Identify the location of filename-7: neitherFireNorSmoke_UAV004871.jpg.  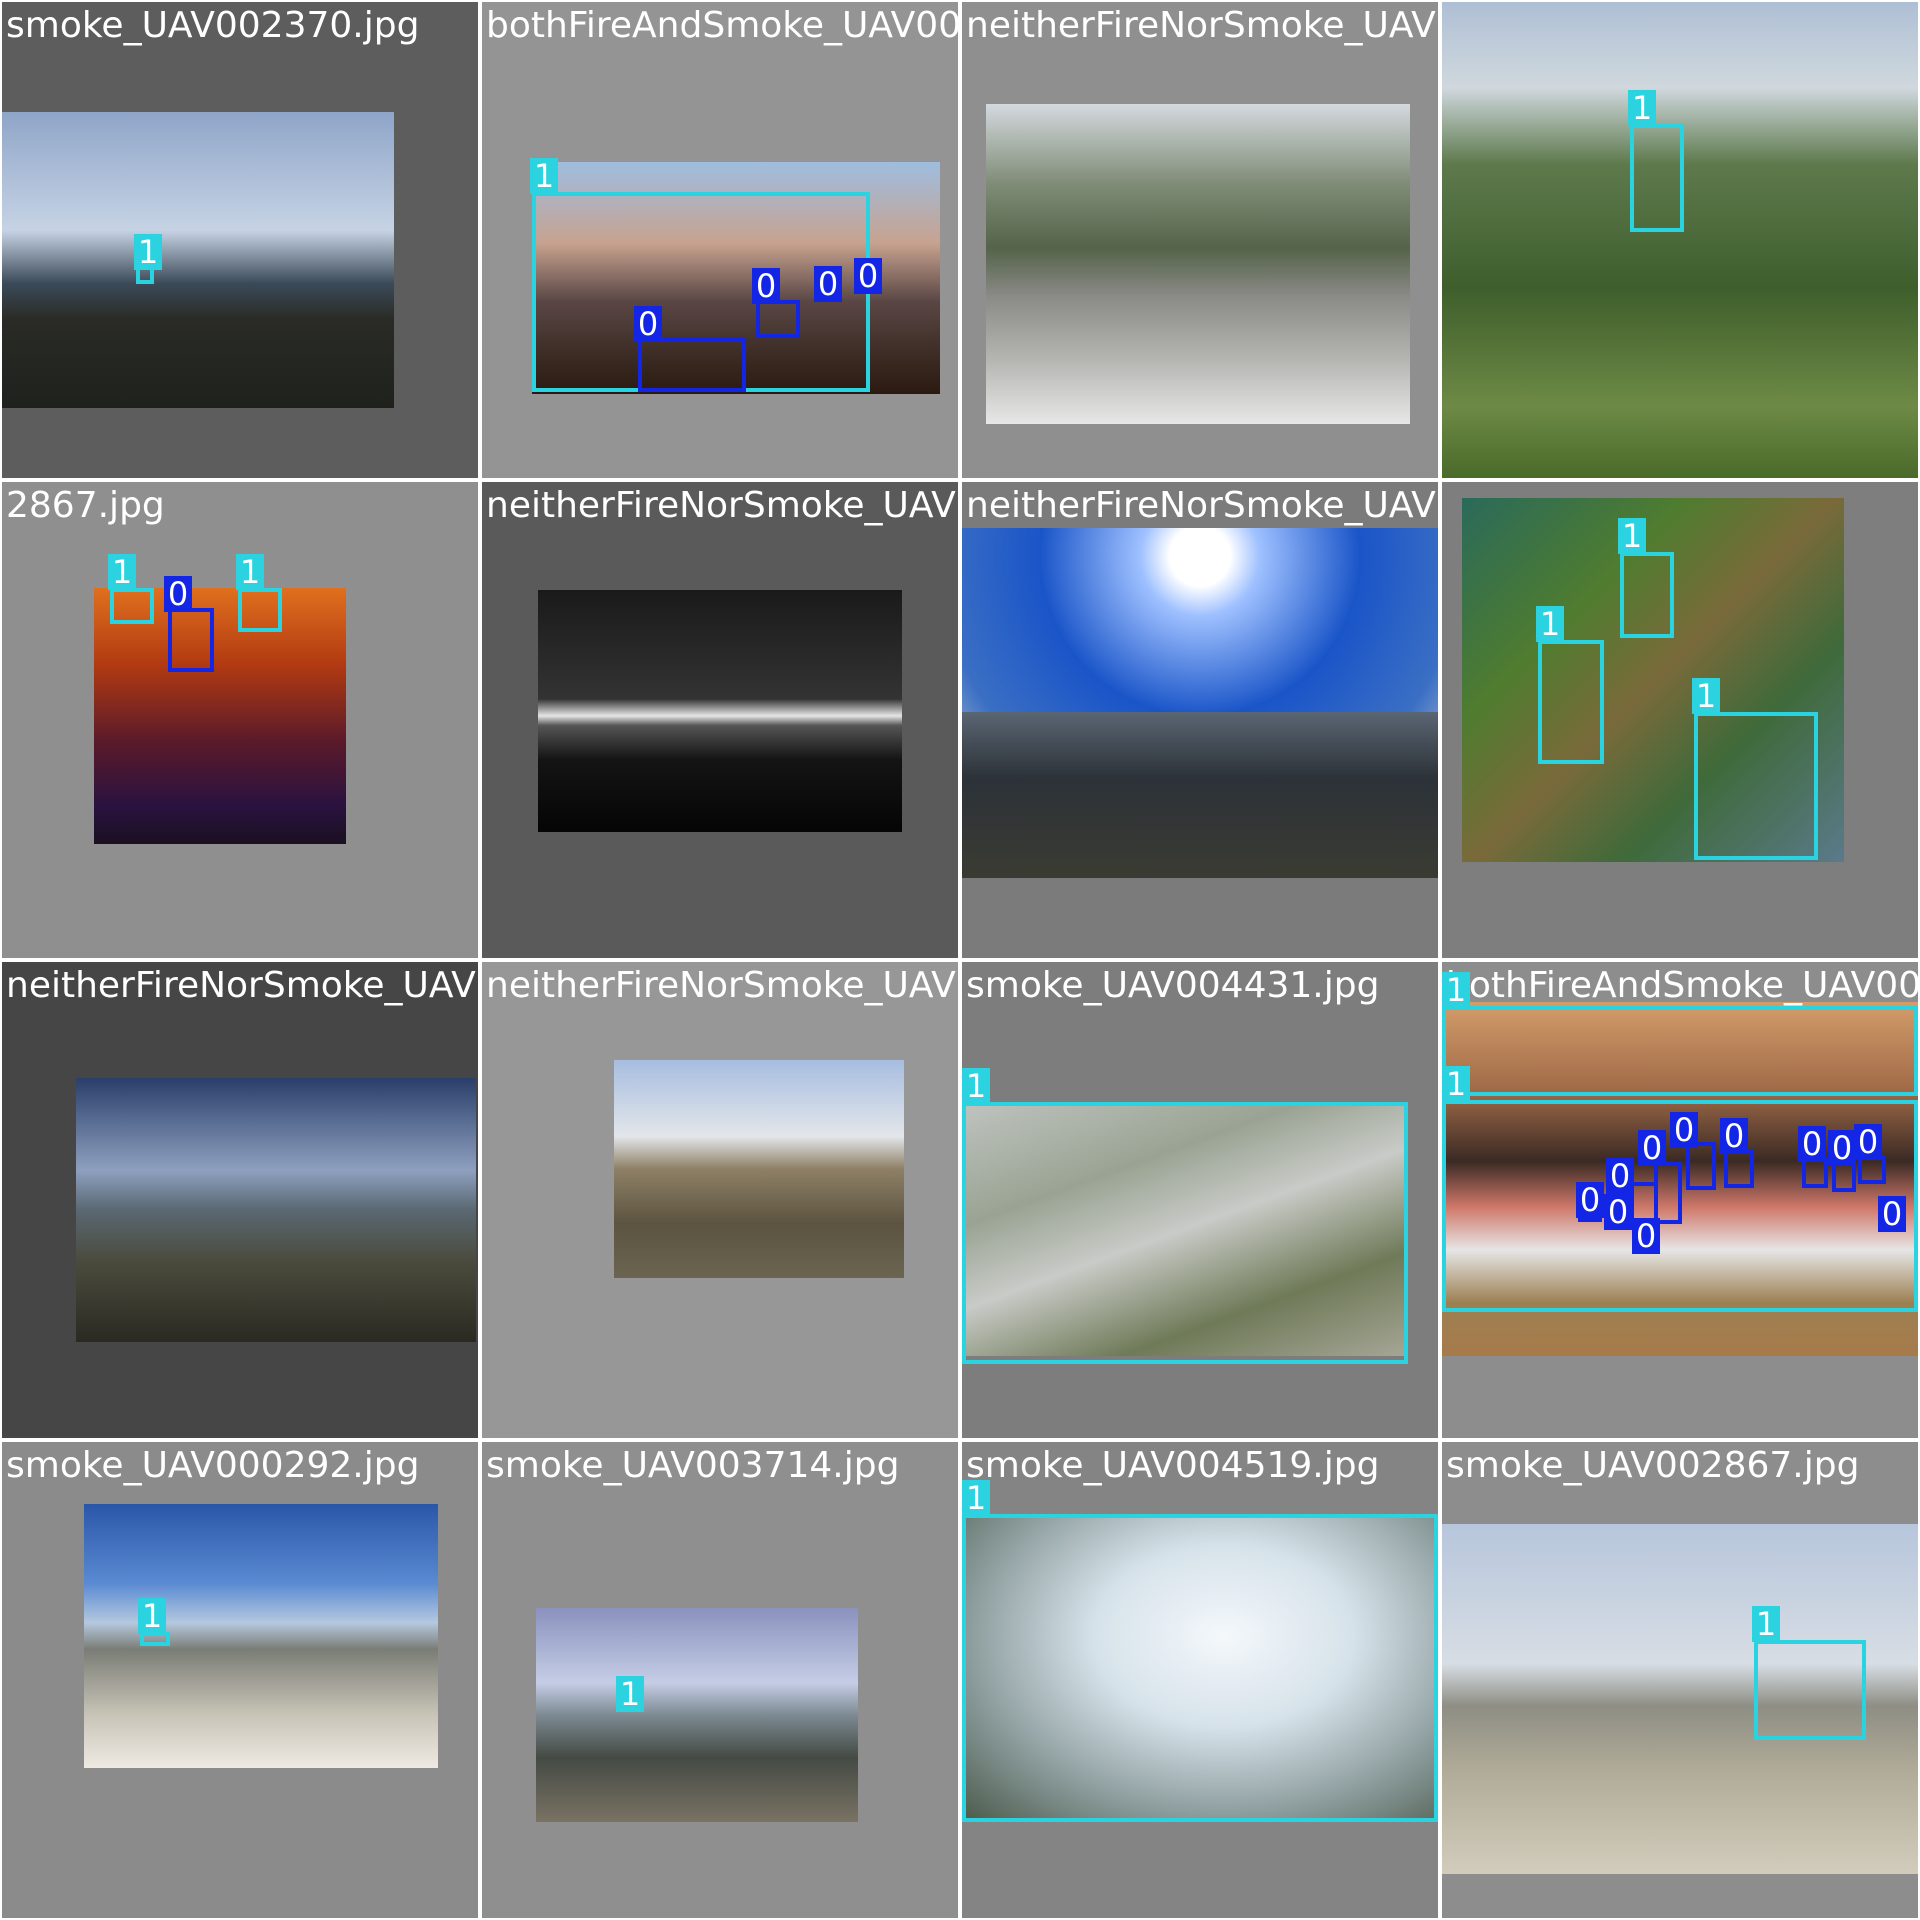
(1202, 505).